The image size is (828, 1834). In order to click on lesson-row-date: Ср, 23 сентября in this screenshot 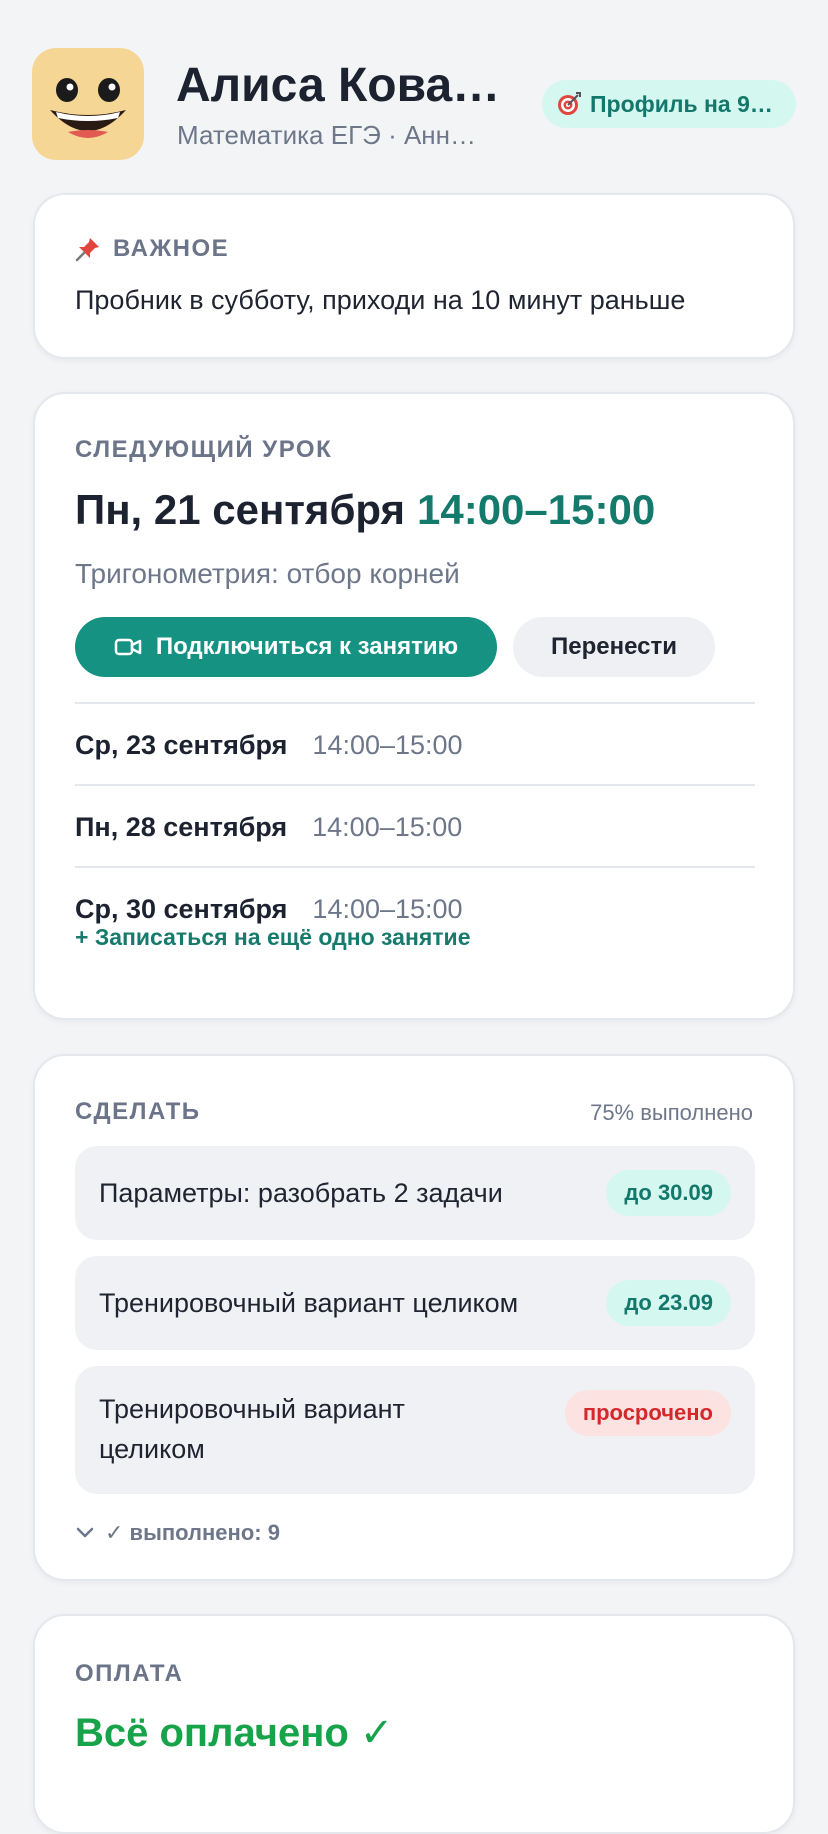, I will do `click(181, 744)`.